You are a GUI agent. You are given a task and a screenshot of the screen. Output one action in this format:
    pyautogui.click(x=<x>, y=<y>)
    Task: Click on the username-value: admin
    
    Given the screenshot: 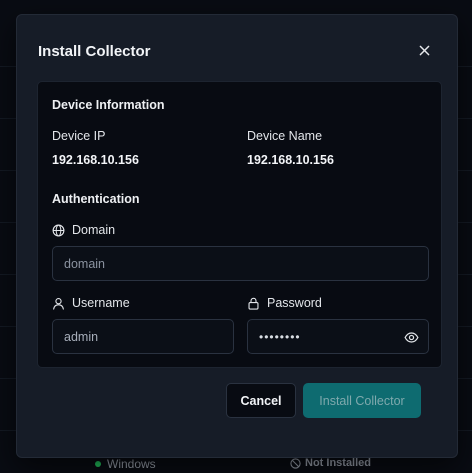 What is the action you would take?
    pyautogui.click(x=81, y=336)
    